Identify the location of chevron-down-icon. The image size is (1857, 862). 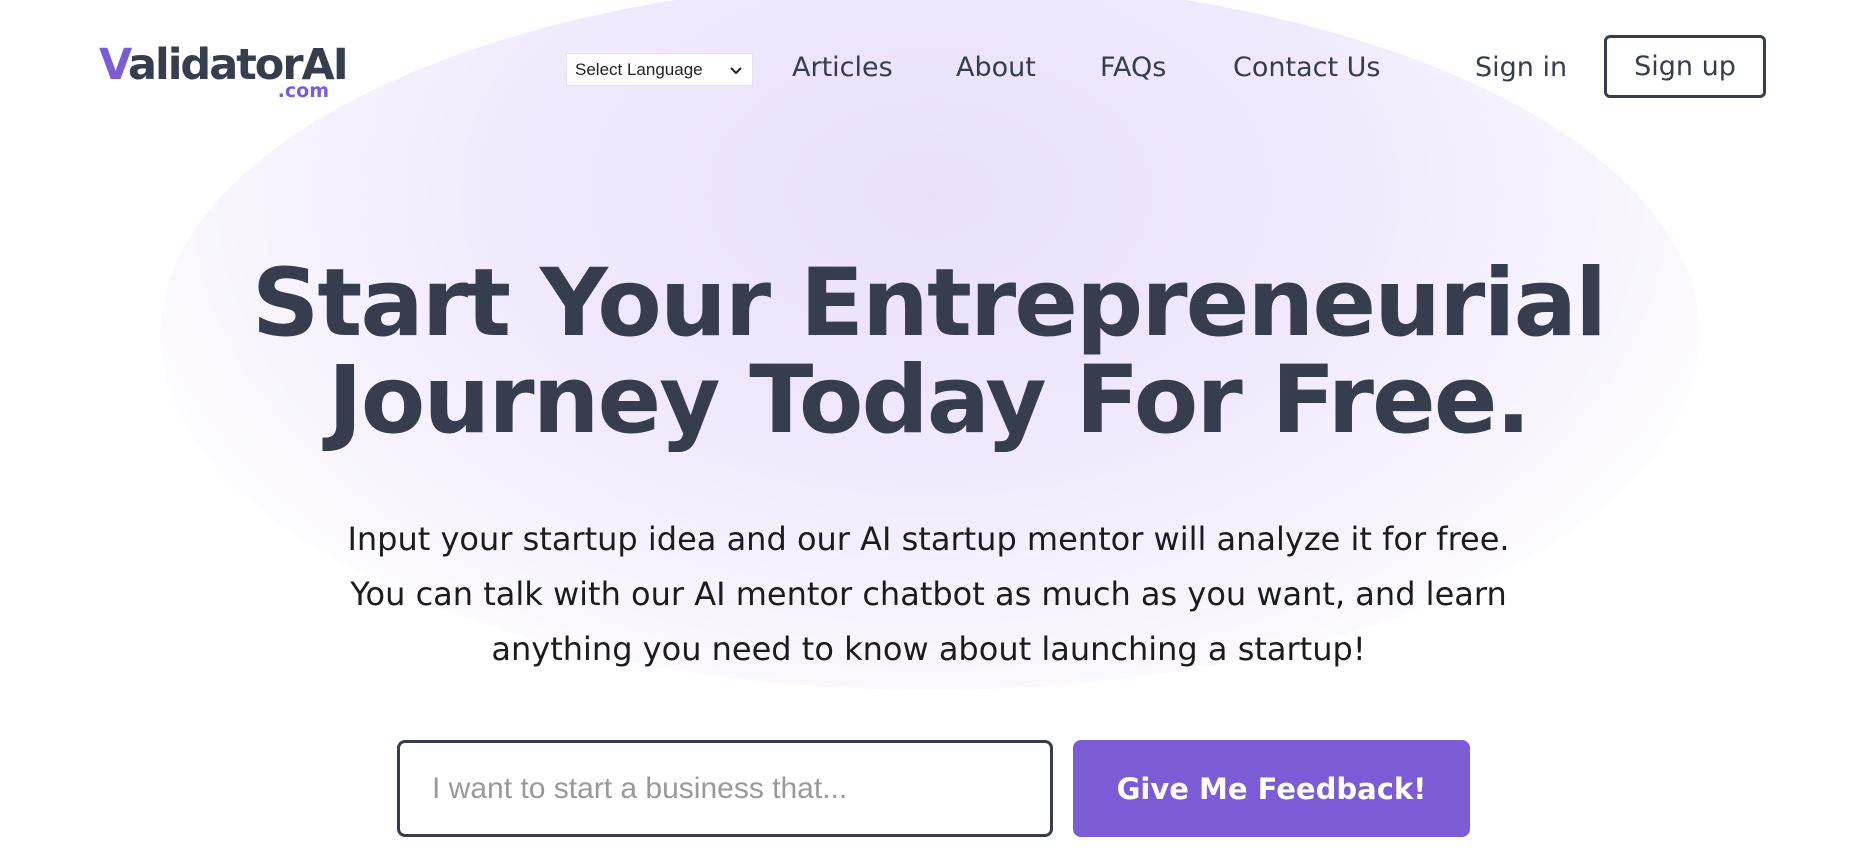
(736, 70).